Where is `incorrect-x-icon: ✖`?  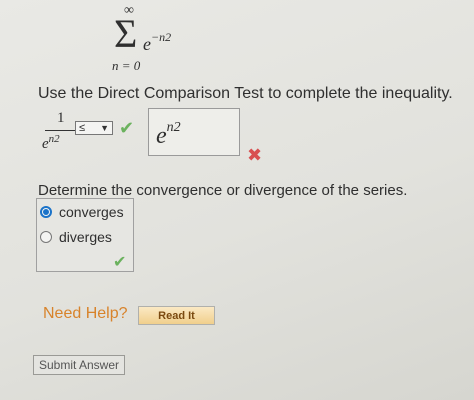 incorrect-x-icon: ✖ is located at coordinates (255, 155).